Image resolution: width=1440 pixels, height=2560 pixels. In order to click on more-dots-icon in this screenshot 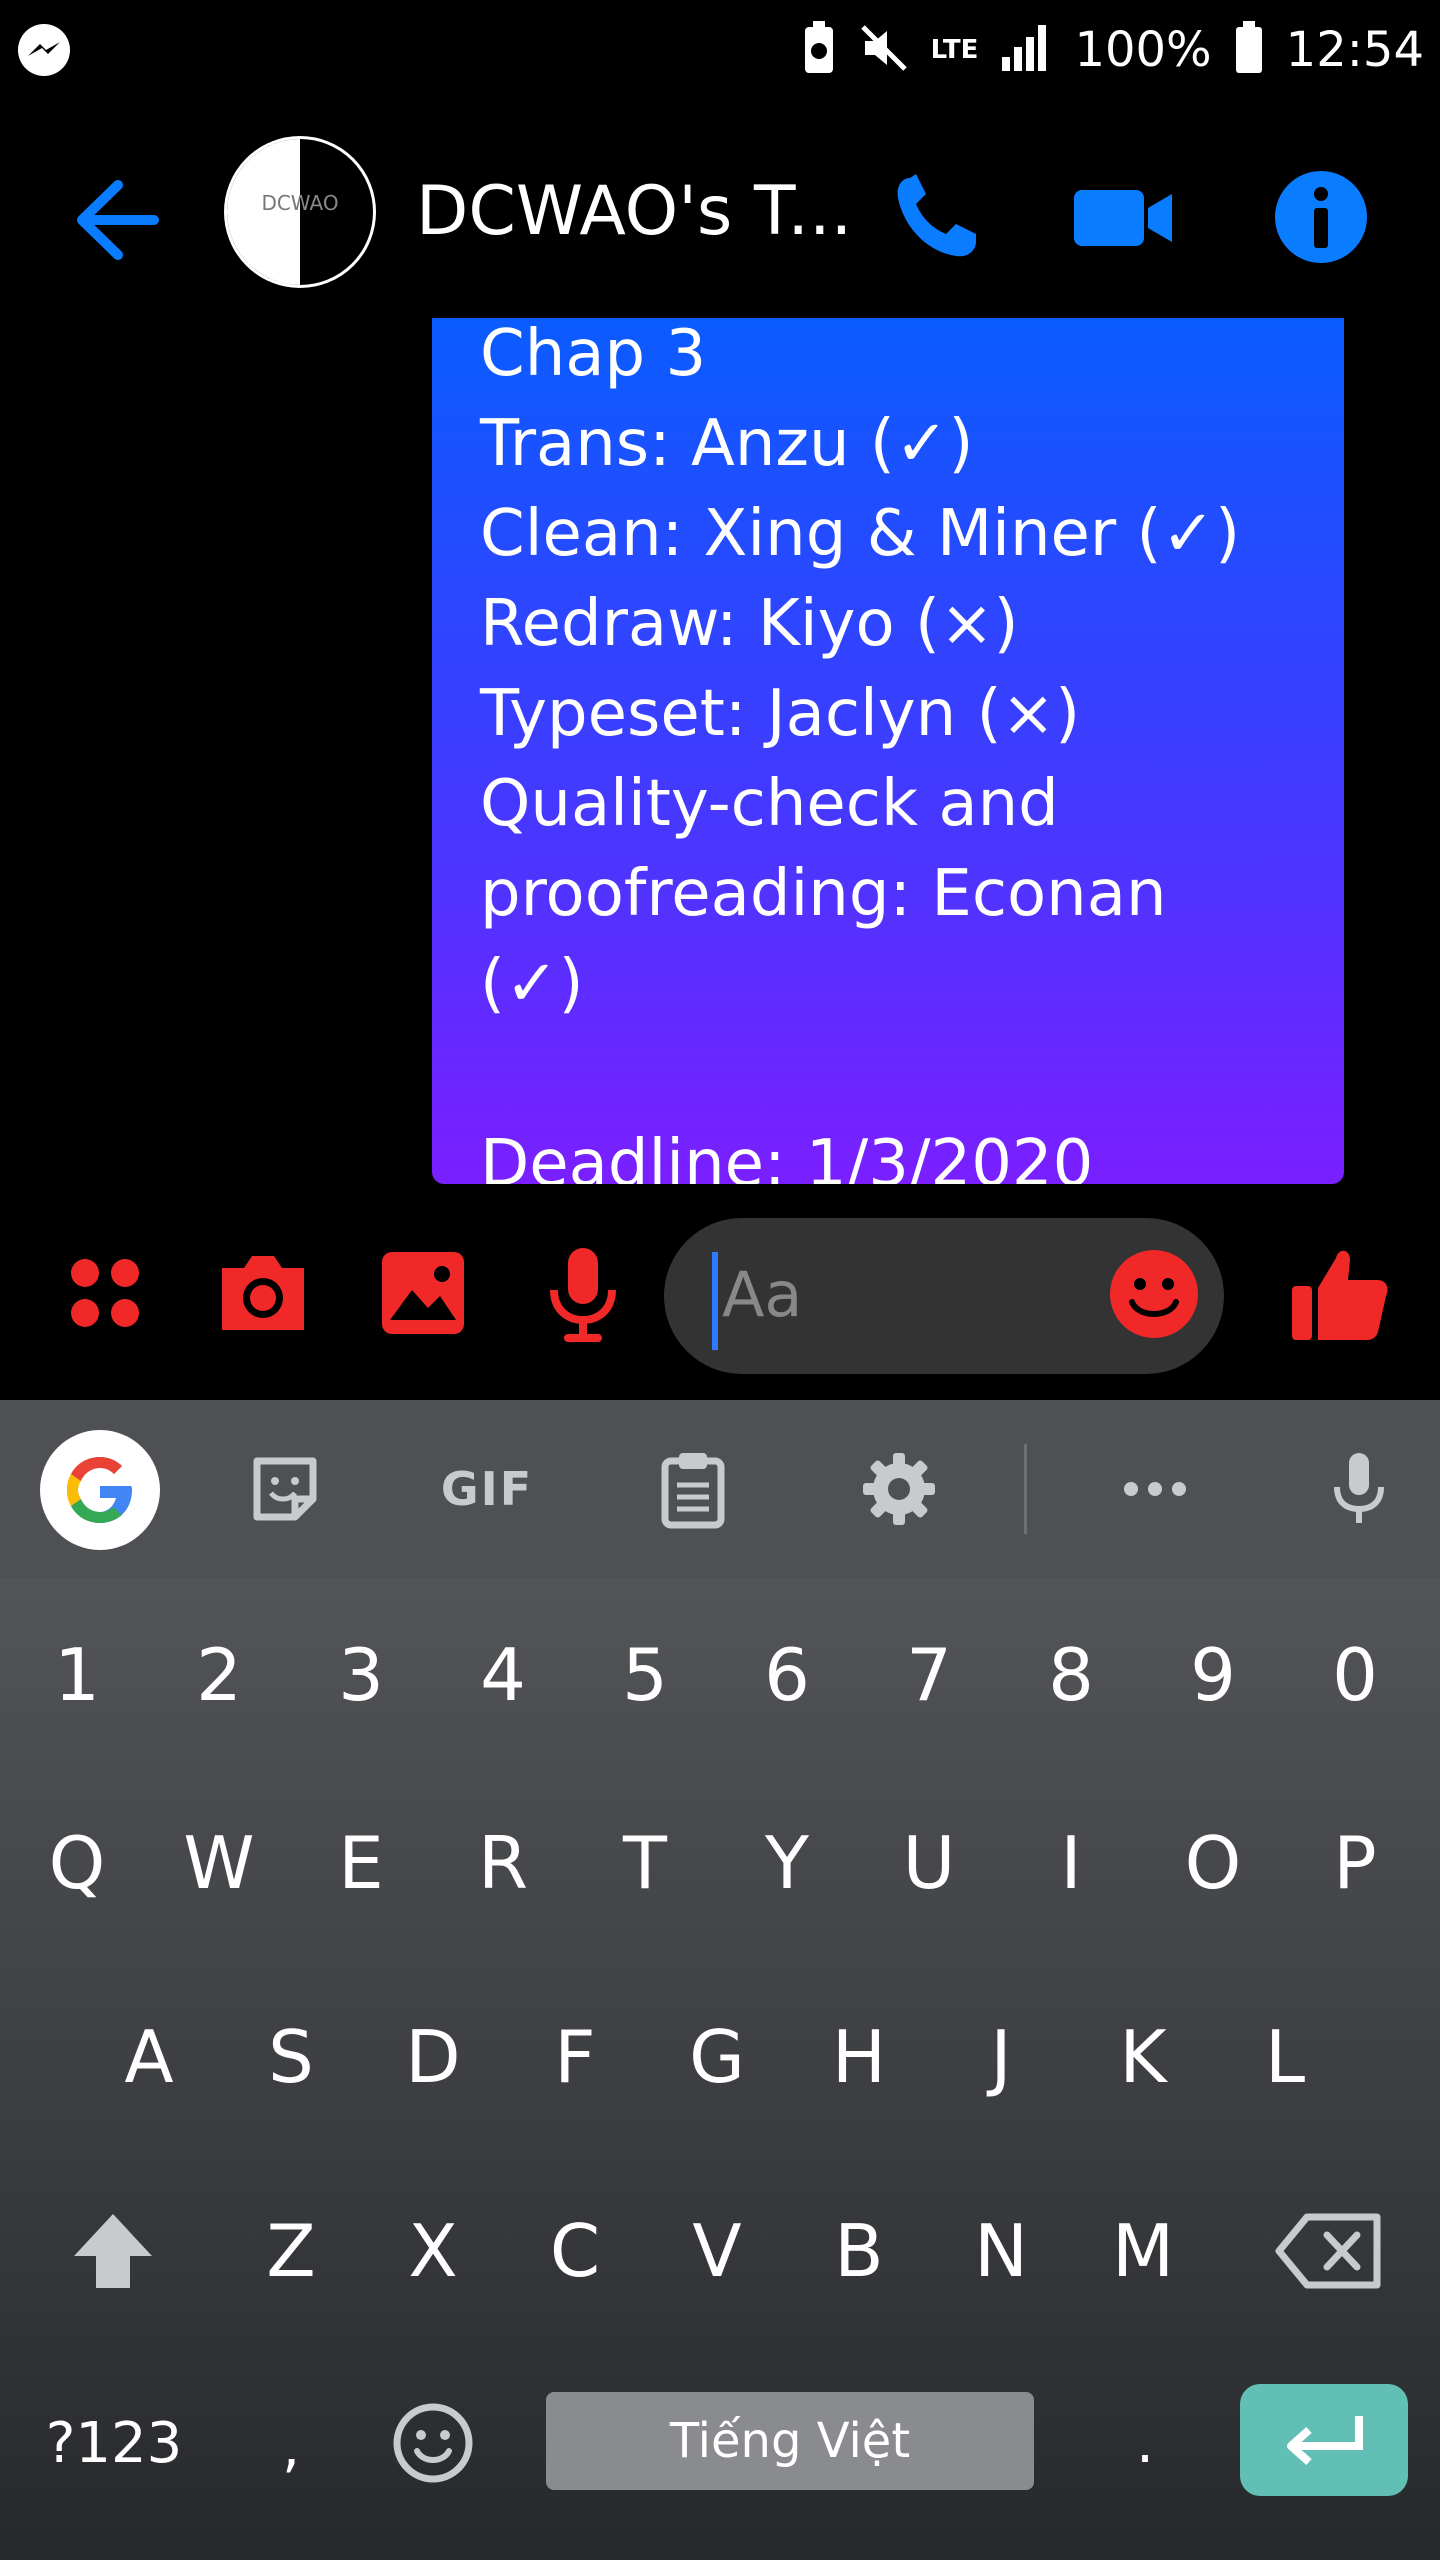, I will do `click(1155, 1489)`.